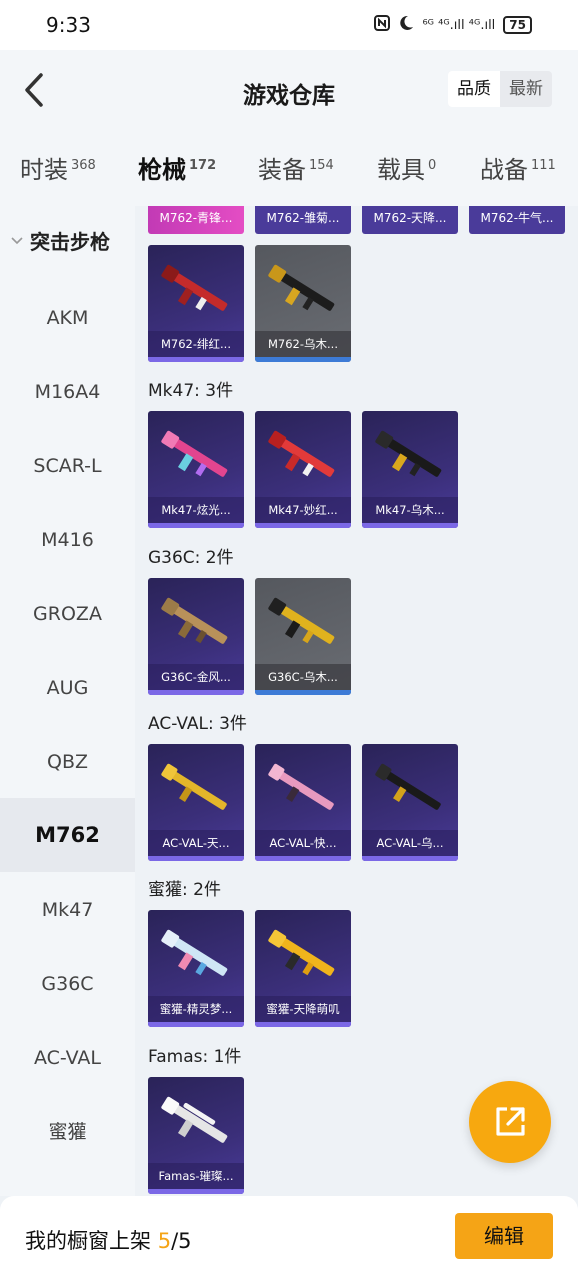 The height and width of the screenshot is (1280, 578). I want to click on nfc-icon, so click(382, 25).